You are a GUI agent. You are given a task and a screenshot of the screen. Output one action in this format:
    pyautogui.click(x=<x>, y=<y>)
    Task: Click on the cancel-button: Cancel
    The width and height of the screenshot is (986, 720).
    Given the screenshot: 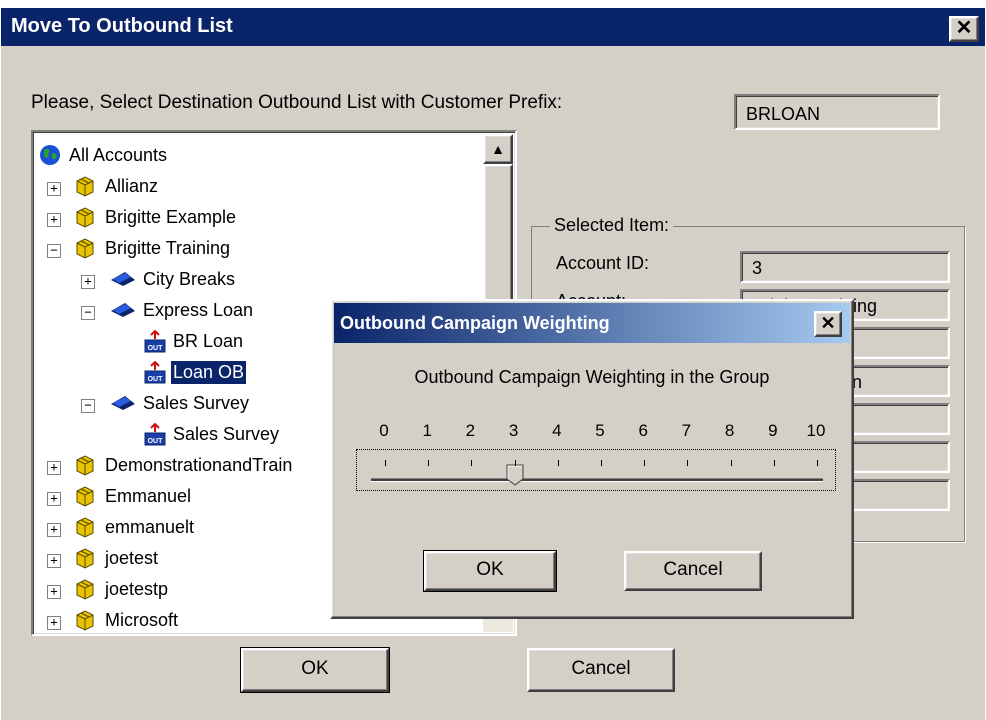 What is the action you would take?
    pyautogui.click(x=601, y=670)
    